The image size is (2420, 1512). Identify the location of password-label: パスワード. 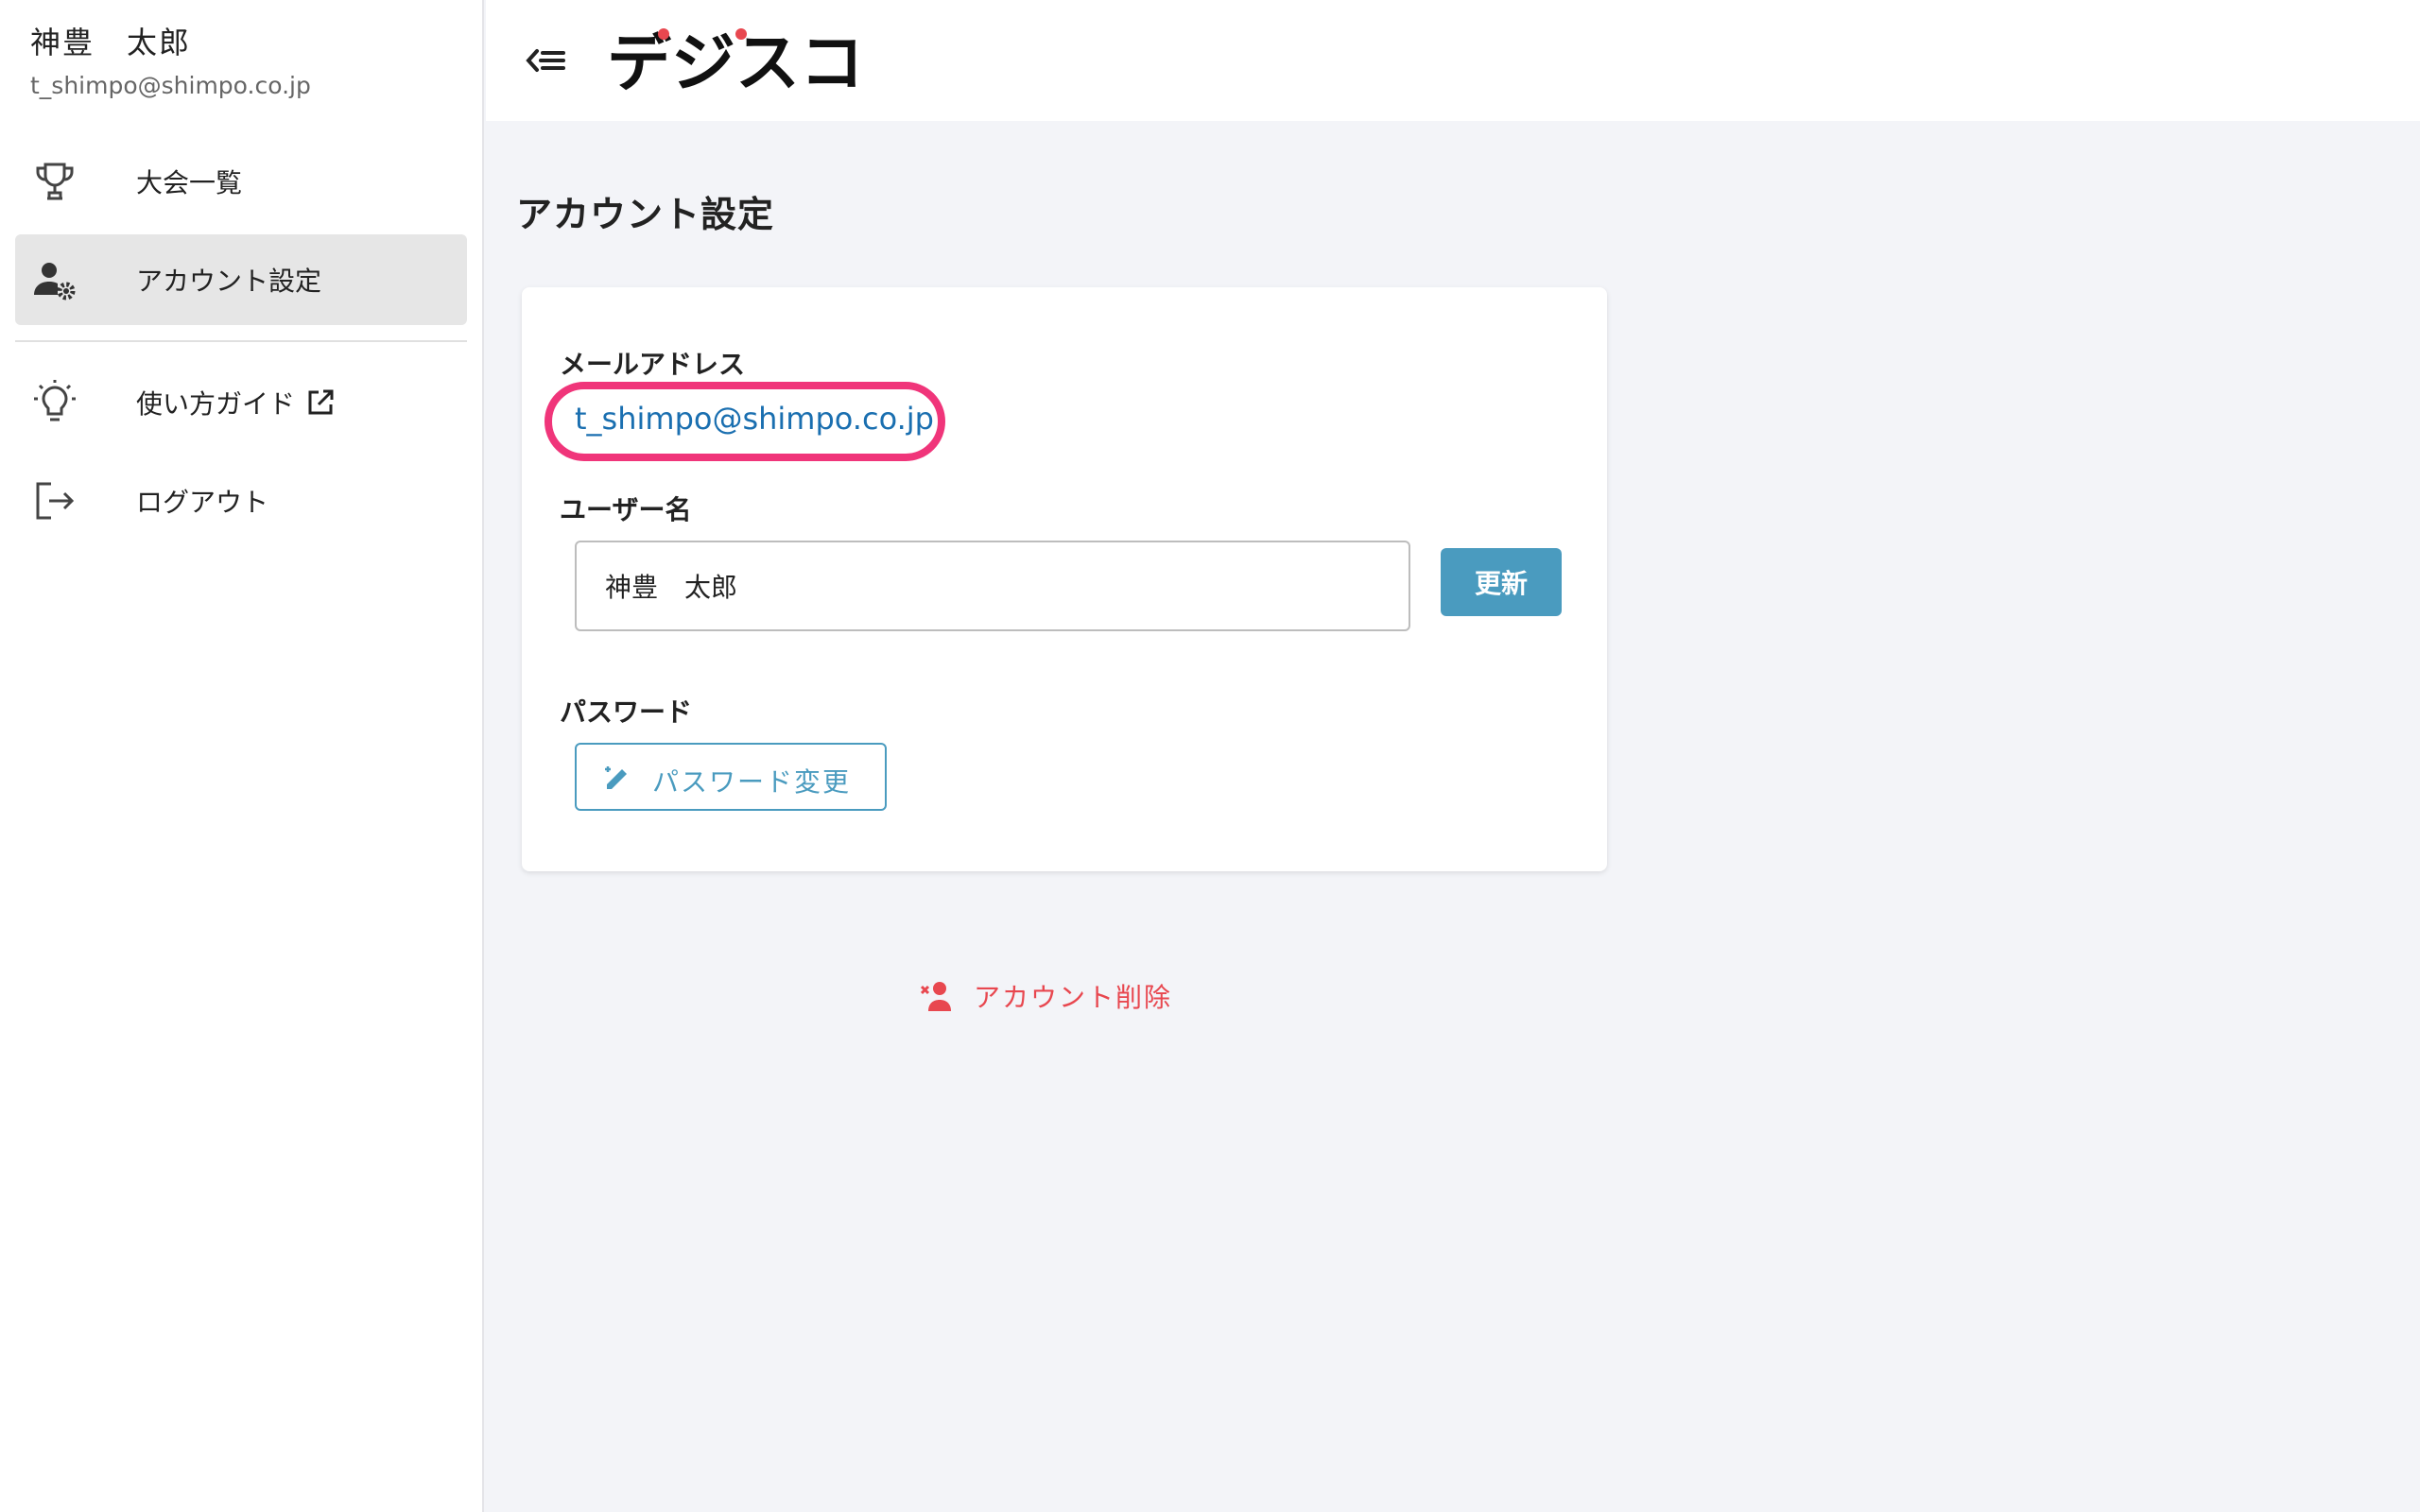
(626, 712).